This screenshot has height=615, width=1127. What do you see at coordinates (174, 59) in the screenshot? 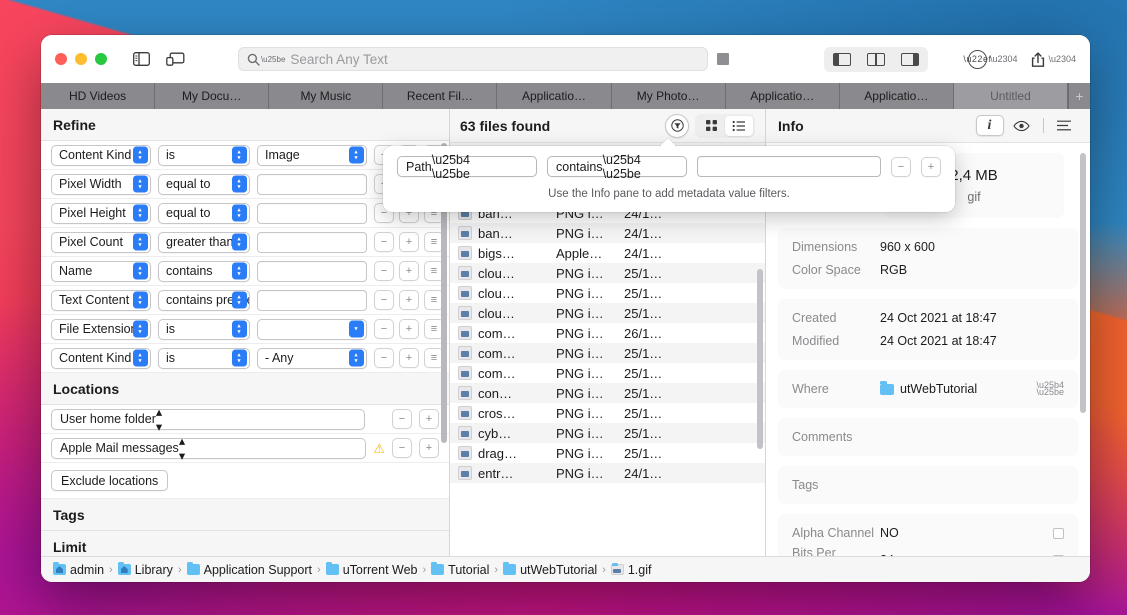
I see `preview-toggle-icon` at bounding box center [174, 59].